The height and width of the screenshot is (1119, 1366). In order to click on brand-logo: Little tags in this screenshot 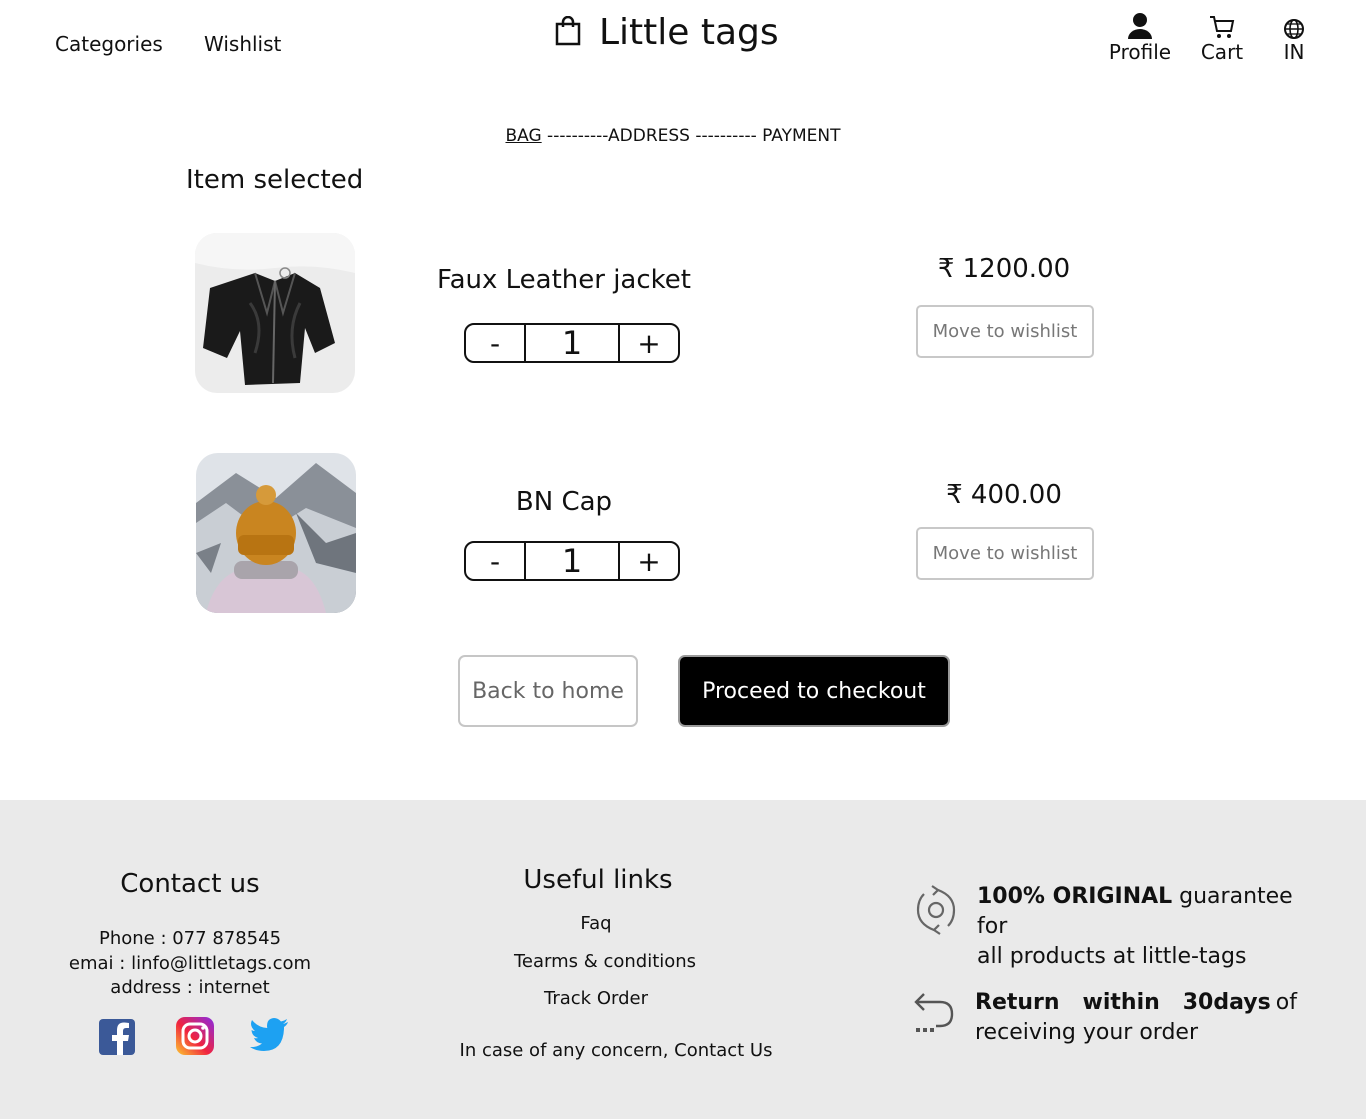, I will do `click(667, 32)`.